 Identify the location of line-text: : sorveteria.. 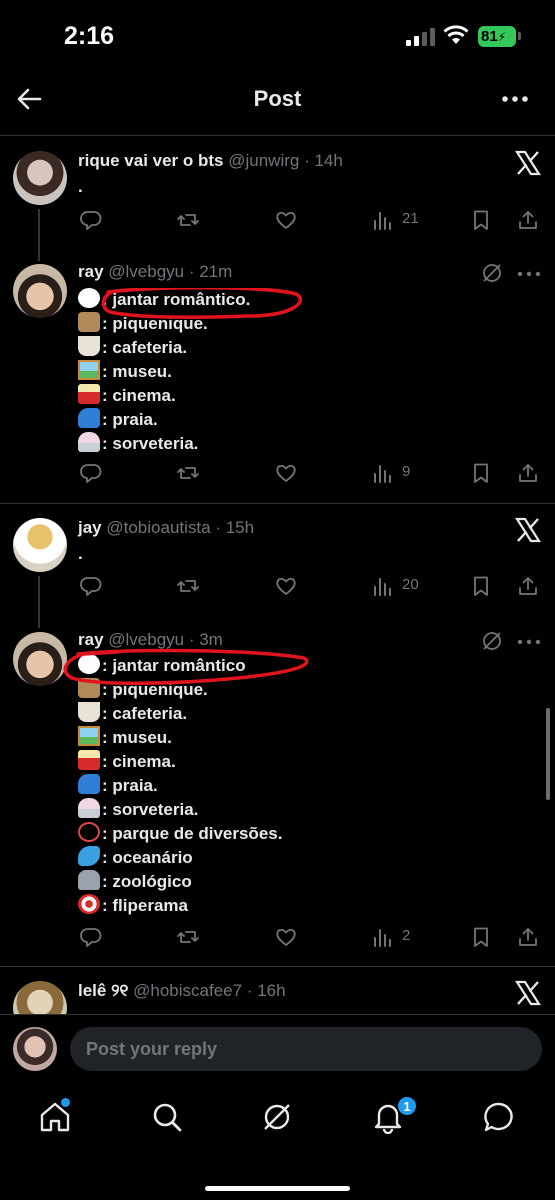
(150, 809).